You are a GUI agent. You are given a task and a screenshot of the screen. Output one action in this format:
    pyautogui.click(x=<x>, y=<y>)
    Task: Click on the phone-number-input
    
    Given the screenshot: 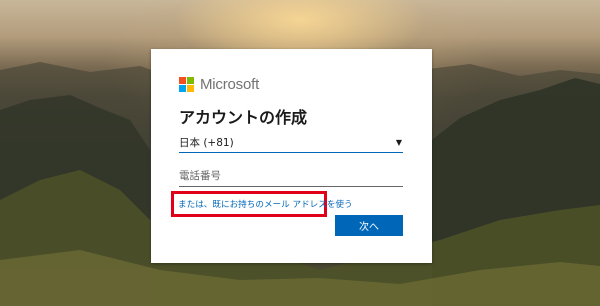 What is the action you would take?
    pyautogui.click(x=291, y=176)
    